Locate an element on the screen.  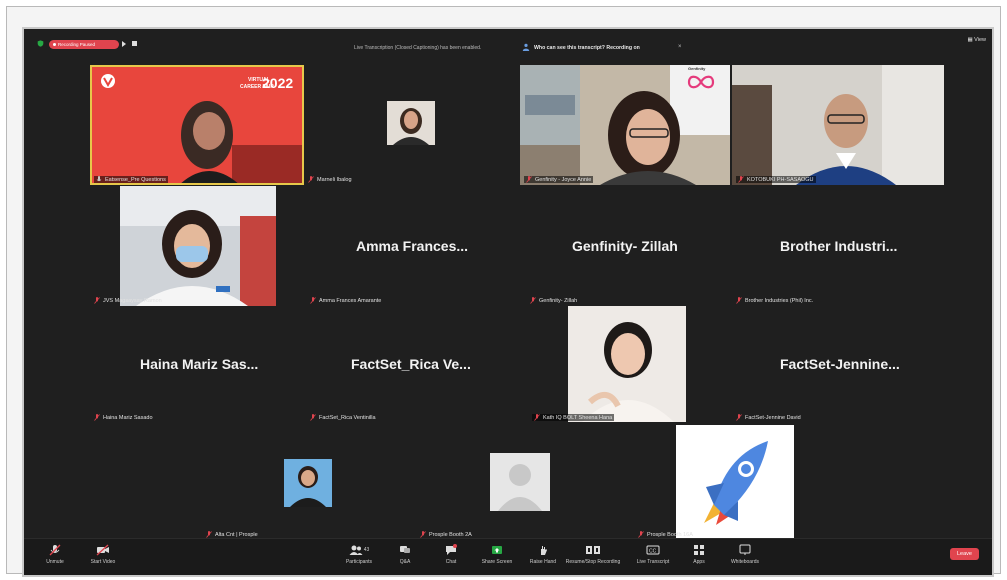
share-screen-icon is located at coordinates (497, 550).